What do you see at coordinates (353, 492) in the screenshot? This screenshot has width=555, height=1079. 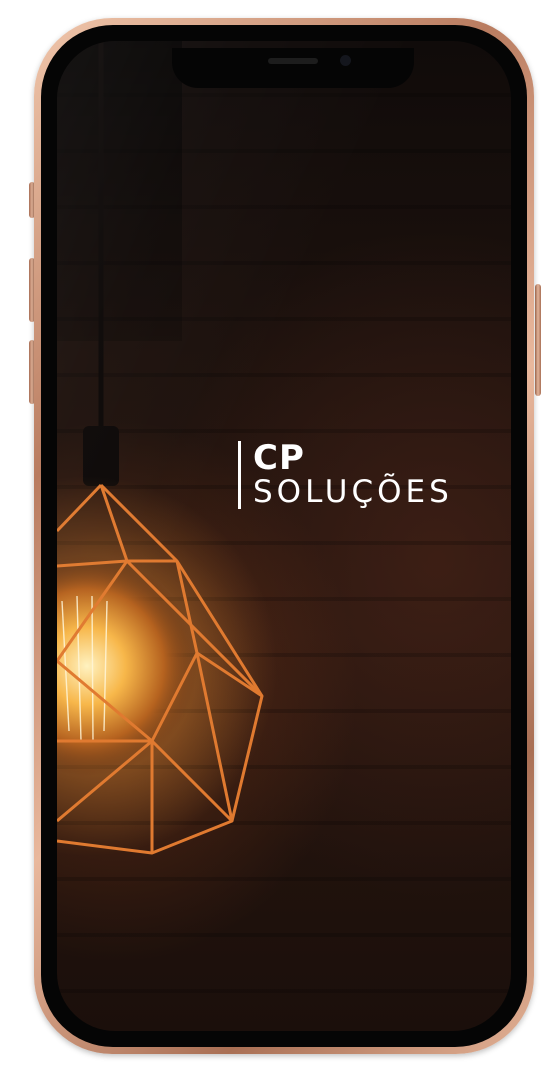 I see `logo-subtitle: SOLUÇÕES` at bounding box center [353, 492].